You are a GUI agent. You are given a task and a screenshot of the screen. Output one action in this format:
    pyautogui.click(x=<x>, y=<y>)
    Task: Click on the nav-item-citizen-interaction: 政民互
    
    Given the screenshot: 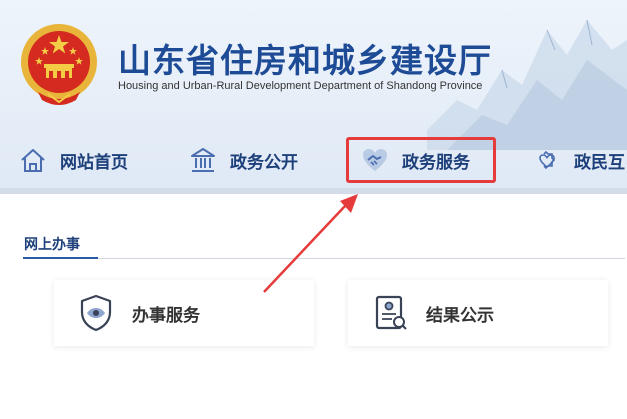 What is the action you would take?
    pyautogui.click(x=578, y=160)
    